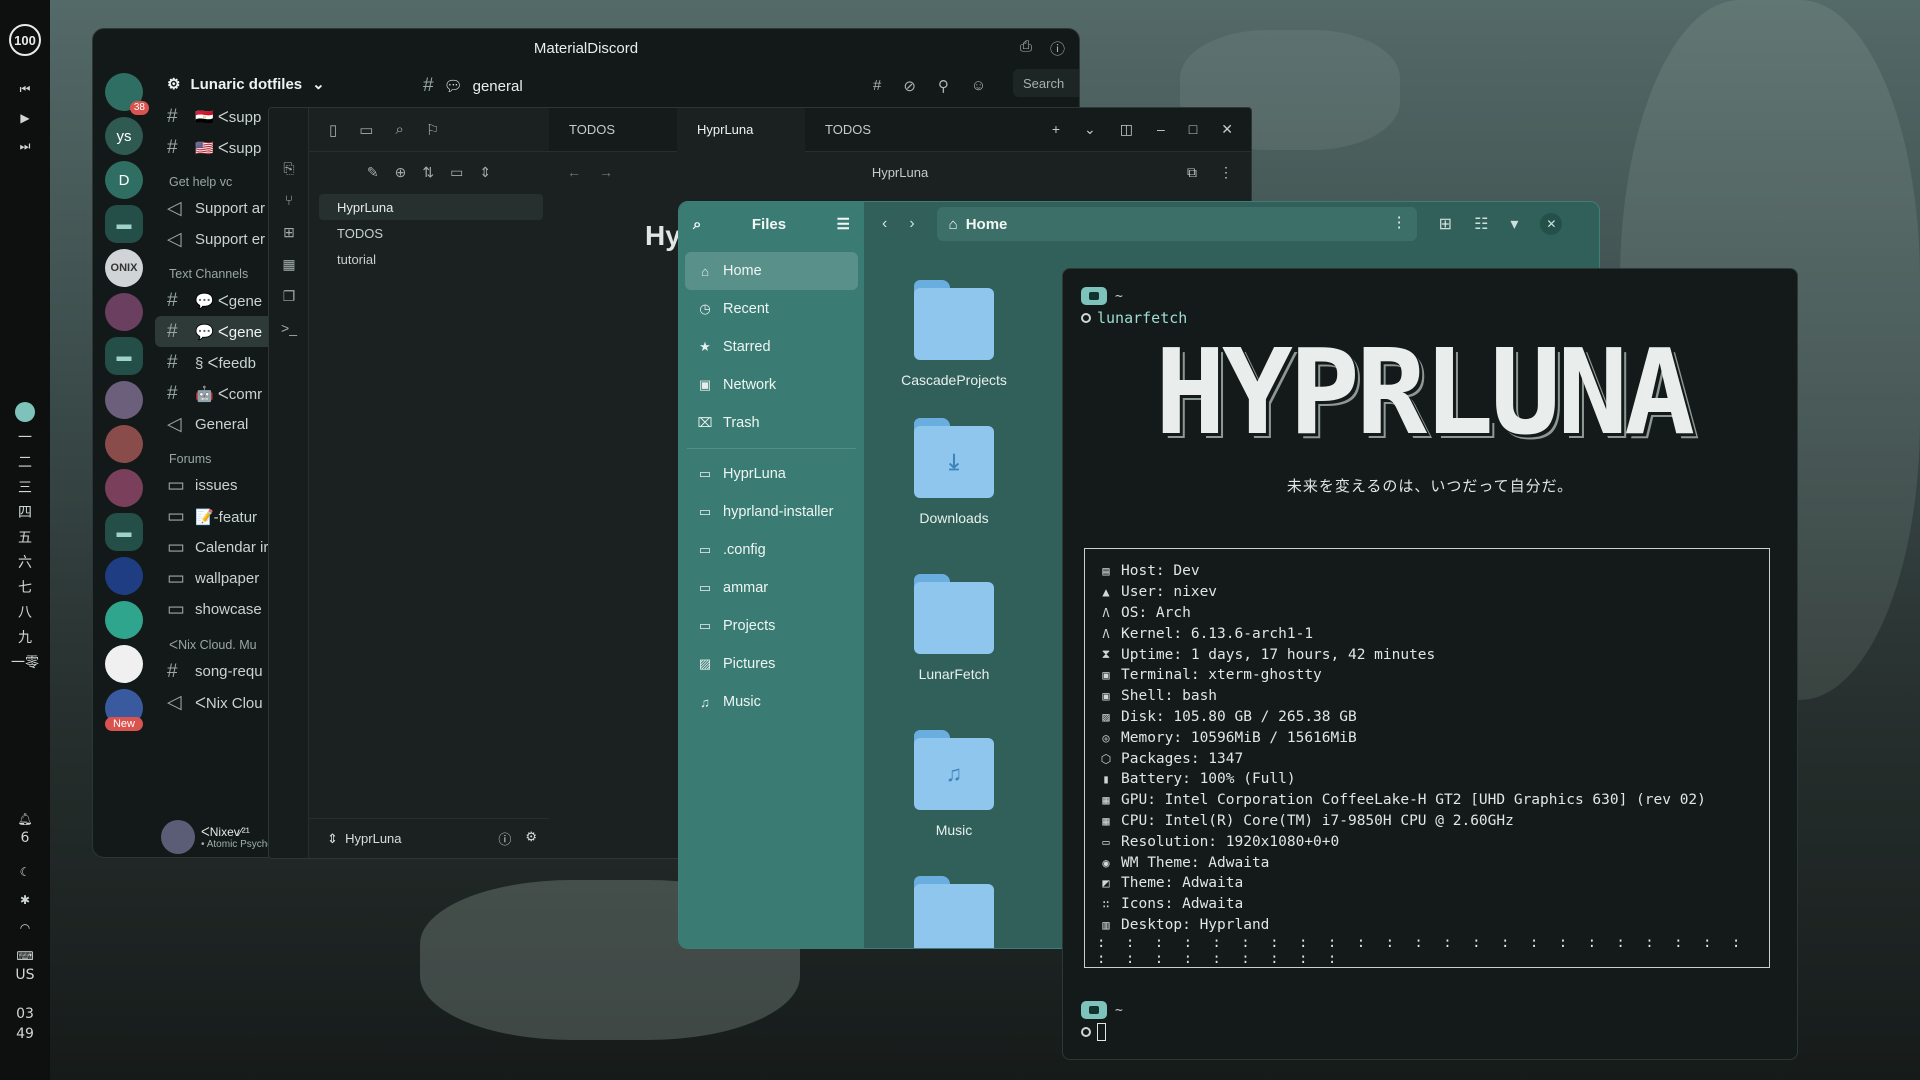 This screenshot has height=1080, width=1920. Describe the element at coordinates (1227, 129) in the screenshot. I see `close-icon: ✕` at that location.